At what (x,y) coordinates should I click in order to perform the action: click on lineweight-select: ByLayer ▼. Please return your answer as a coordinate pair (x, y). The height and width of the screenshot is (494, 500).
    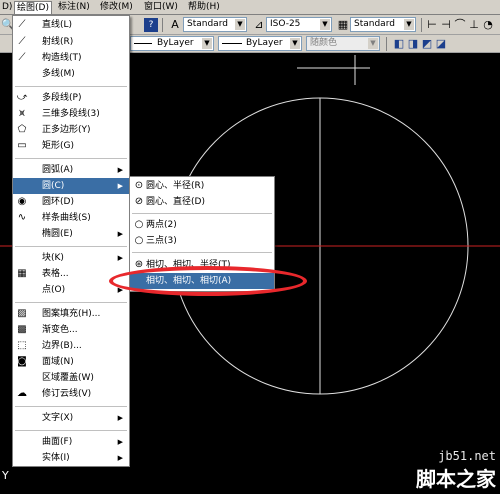
    Looking at the image, I should click on (260, 43).